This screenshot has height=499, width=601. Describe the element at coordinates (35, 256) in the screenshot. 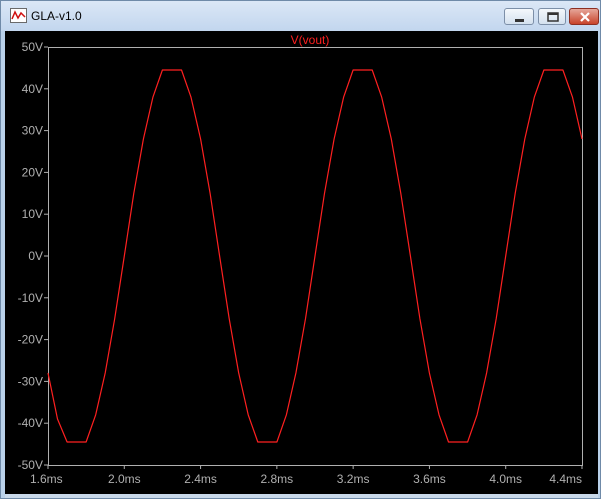

I see `y-tick-label: 0V` at that location.